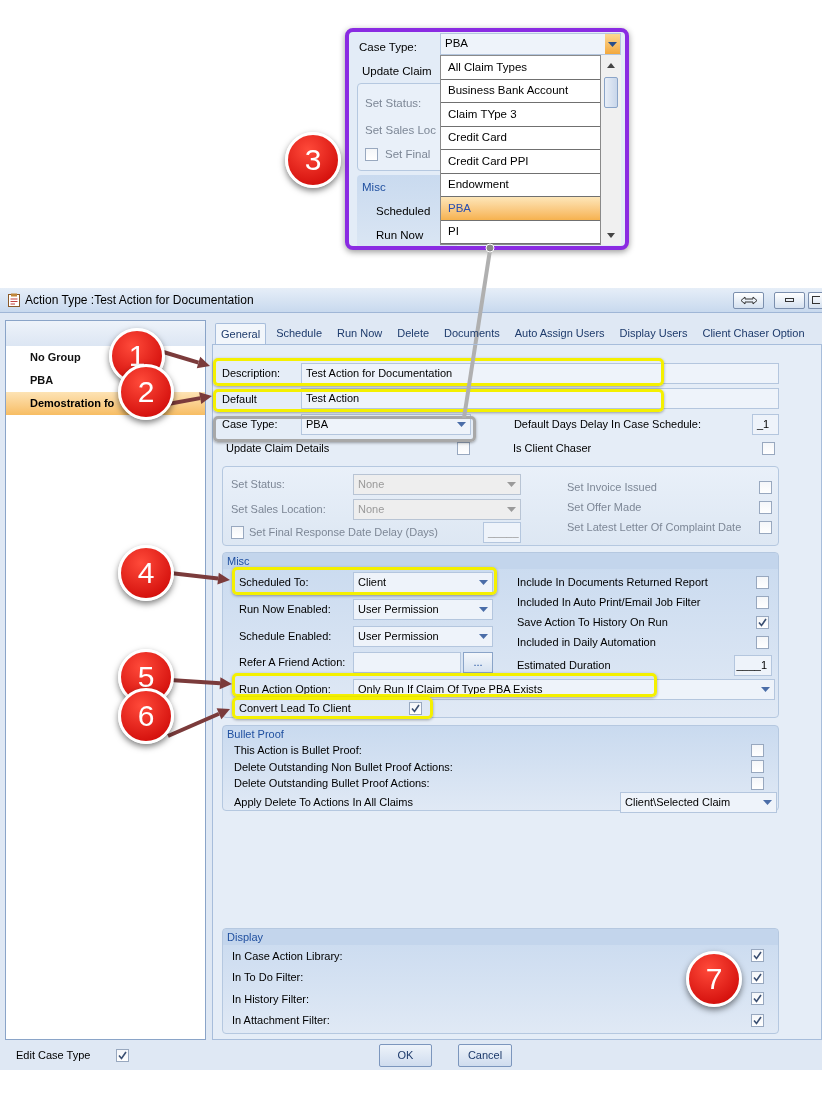  Describe the element at coordinates (423, 582) in the screenshot. I see `dropdown: Client` at that location.